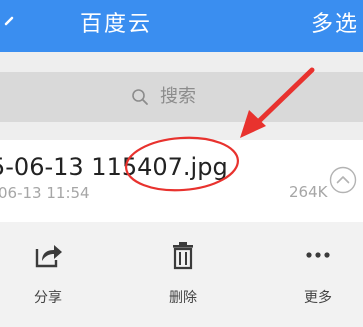  What do you see at coordinates (114, 167) in the screenshot?
I see `file-name: 5-06-13 115407.jpg` at bounding box center [114, 167].